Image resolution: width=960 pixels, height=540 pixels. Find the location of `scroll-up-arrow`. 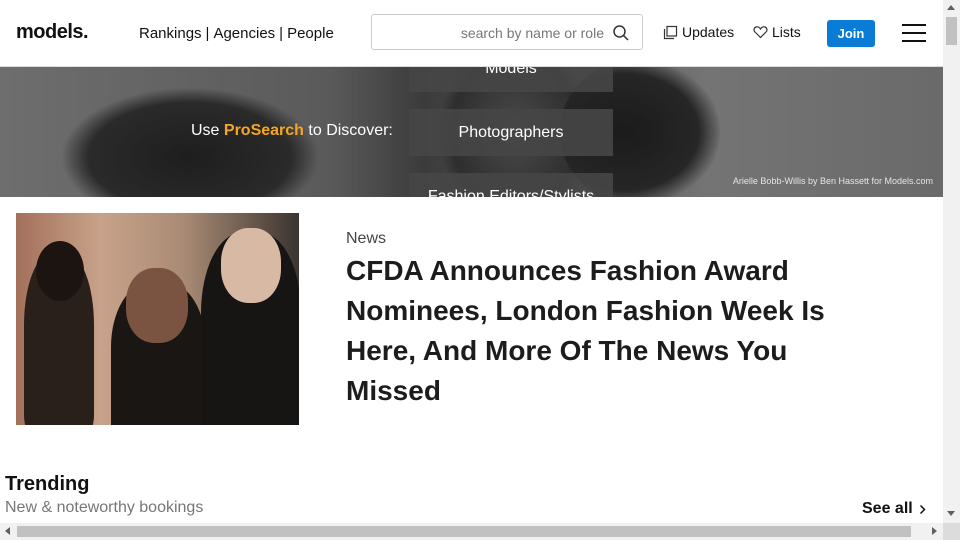

scroll-up-arrow is located at coordinates (951, 7).